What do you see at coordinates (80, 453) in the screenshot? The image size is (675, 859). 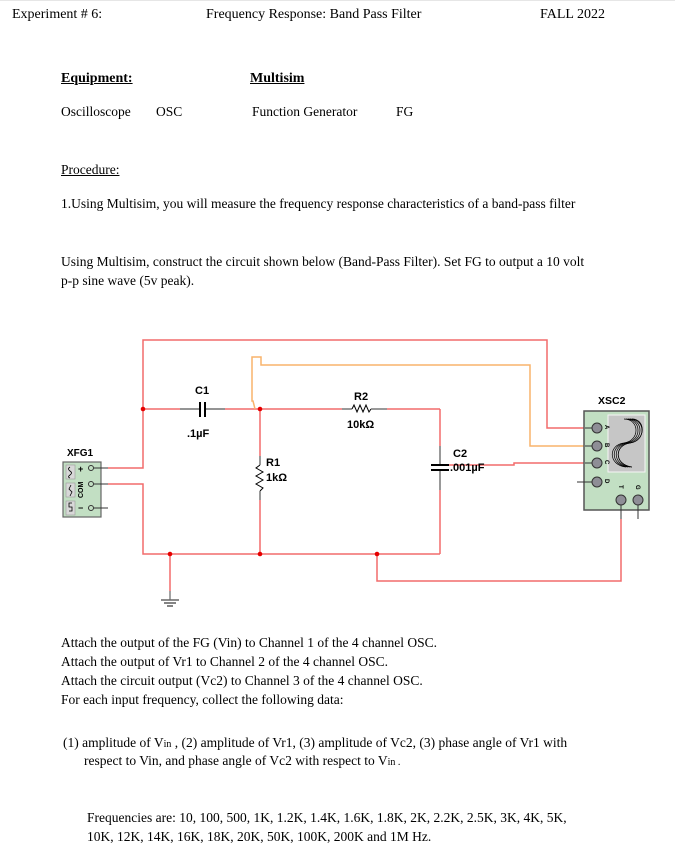 I see `generator-label: XFG1` at bounding box center [80, 453].